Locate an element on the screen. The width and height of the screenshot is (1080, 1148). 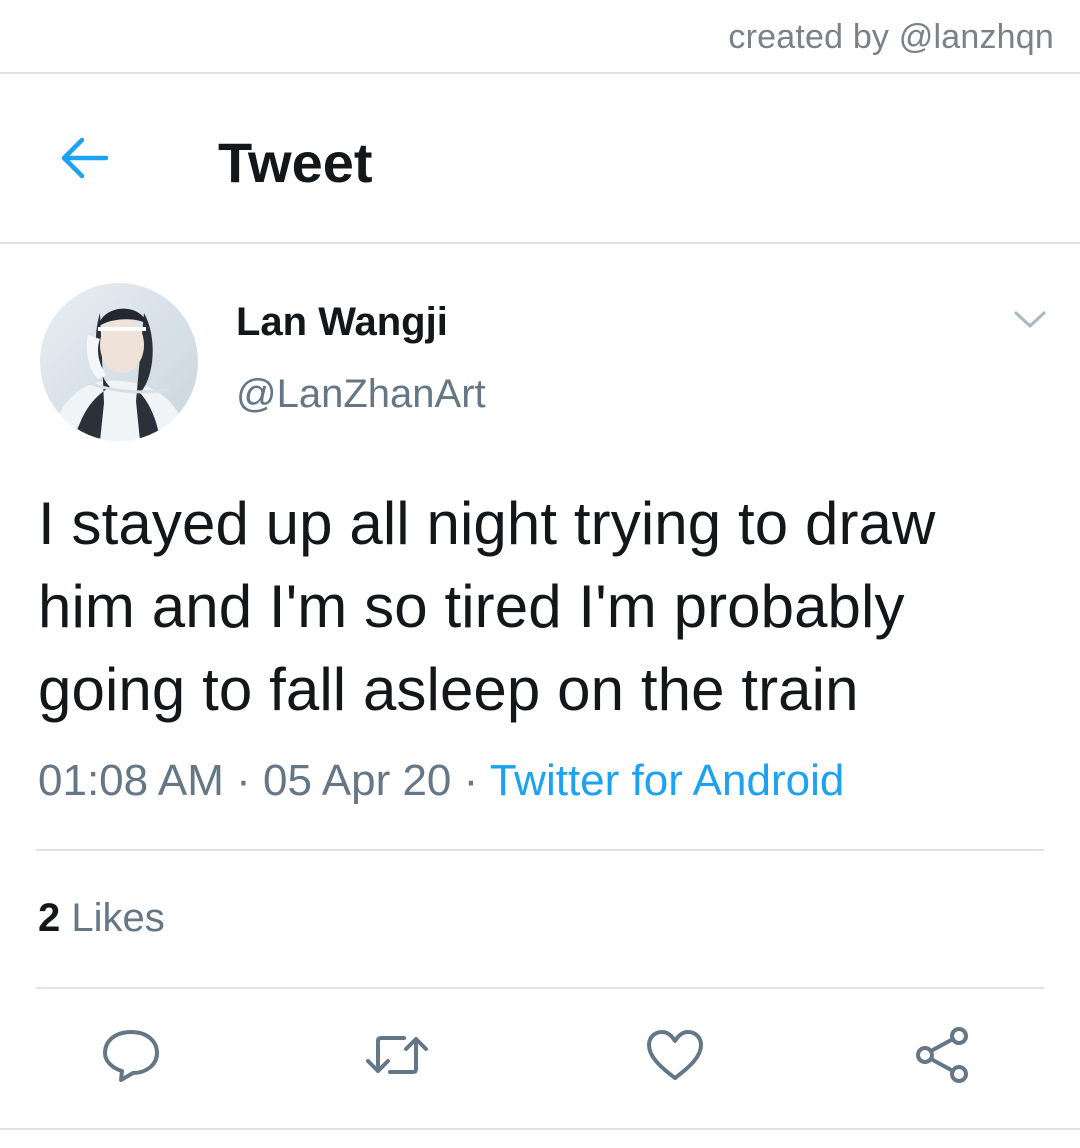
page-title: Tweet is located at coordinates (295, 162).